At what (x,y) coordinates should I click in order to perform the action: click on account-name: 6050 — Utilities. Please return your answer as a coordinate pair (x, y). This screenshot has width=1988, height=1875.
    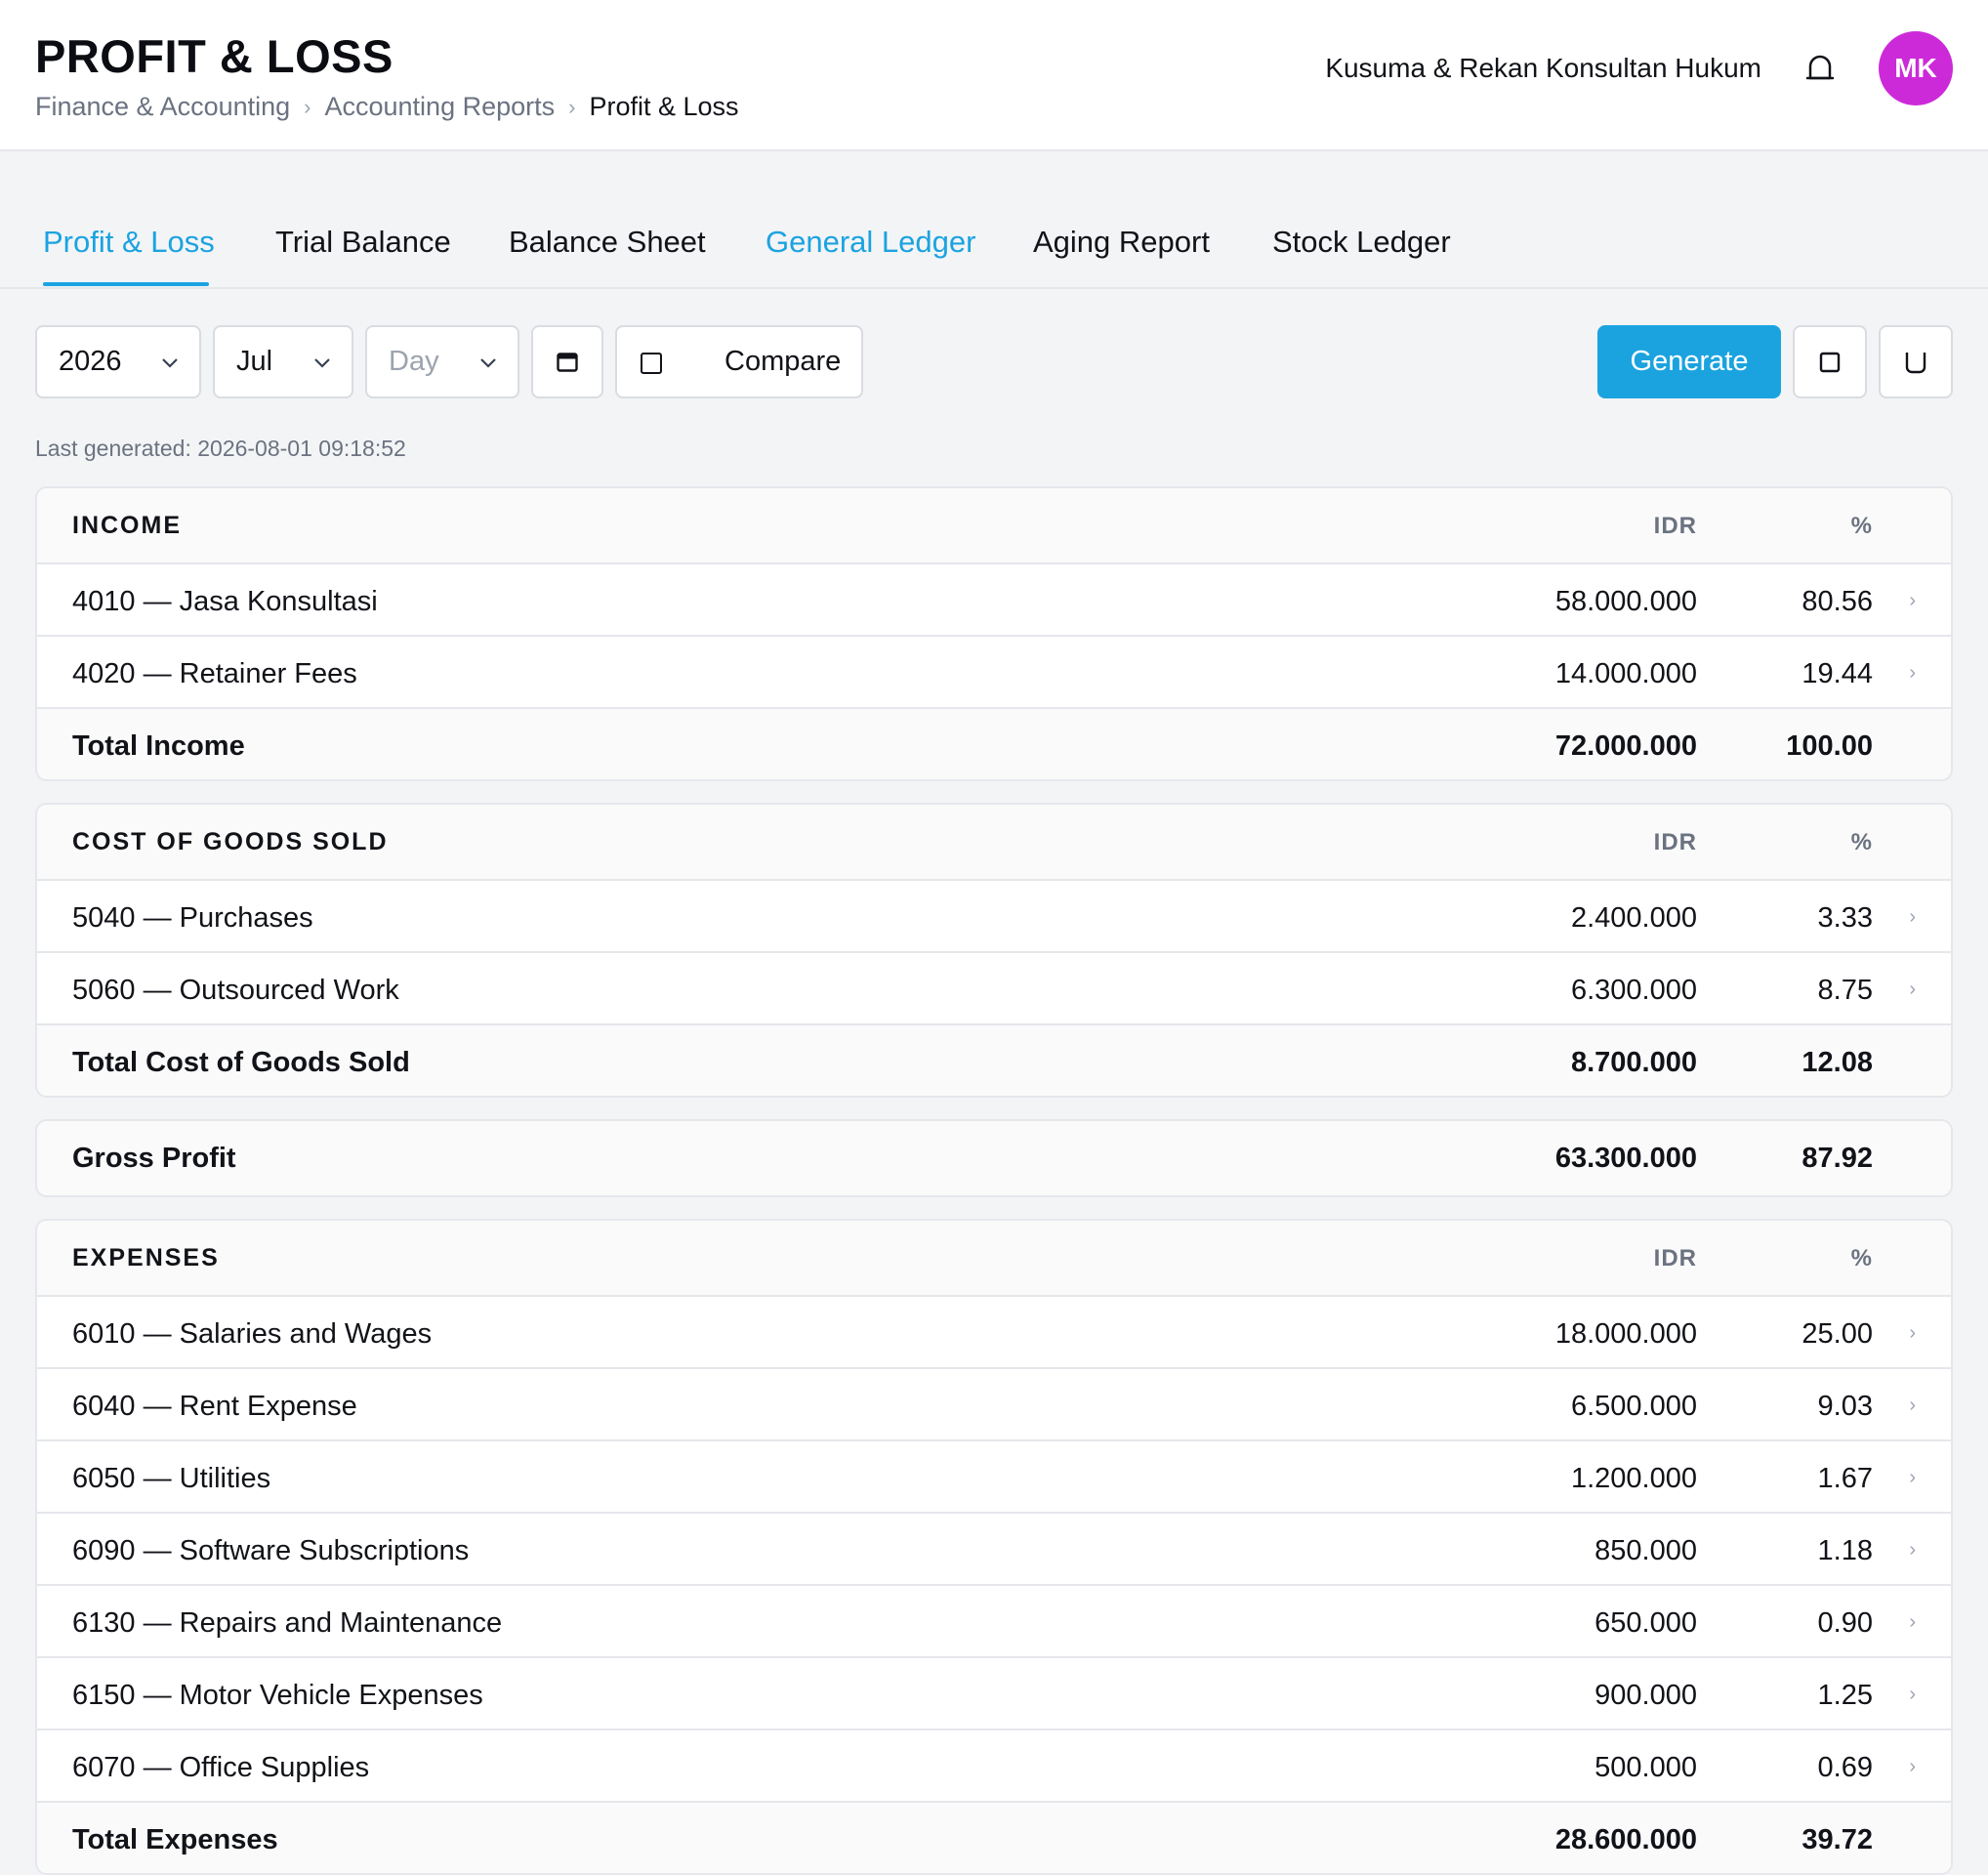
    Looking at the image, I should click on (171, 1478).